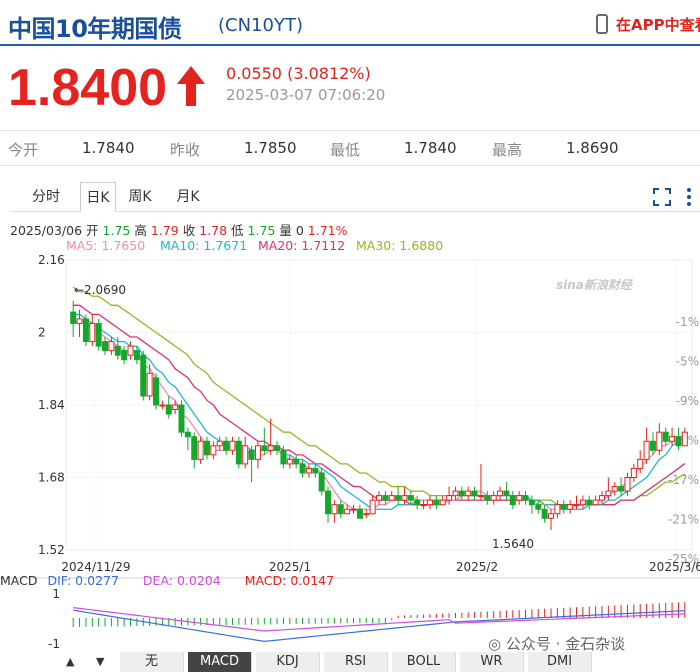 This screenshot has width=700, height=672. What do you see at coordinates (23, 150) in the screenshot?
I see `stat-open-label: 今开` at bounding box center [23, 150].